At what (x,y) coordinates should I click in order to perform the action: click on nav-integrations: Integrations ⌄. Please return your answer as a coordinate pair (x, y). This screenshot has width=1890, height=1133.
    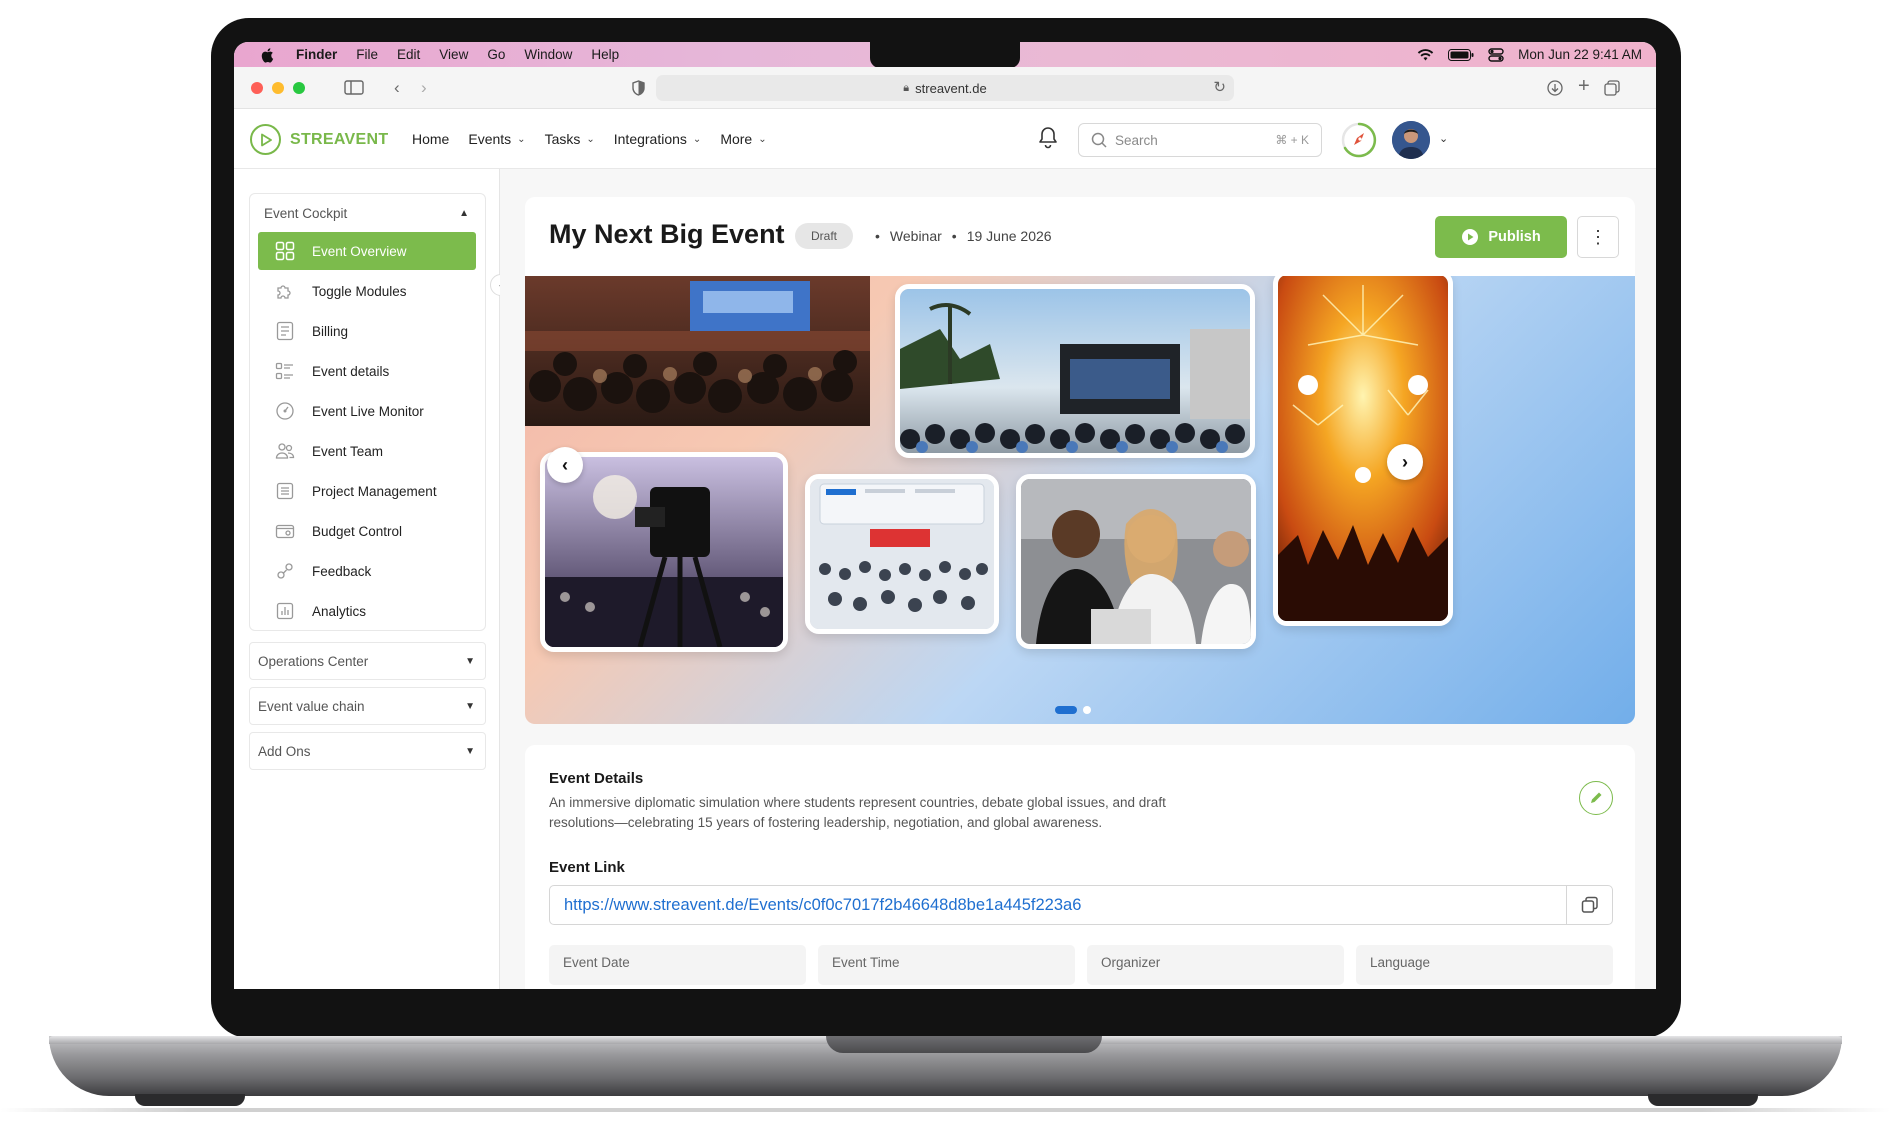
    Looking at the image, I should click on (658, 139).